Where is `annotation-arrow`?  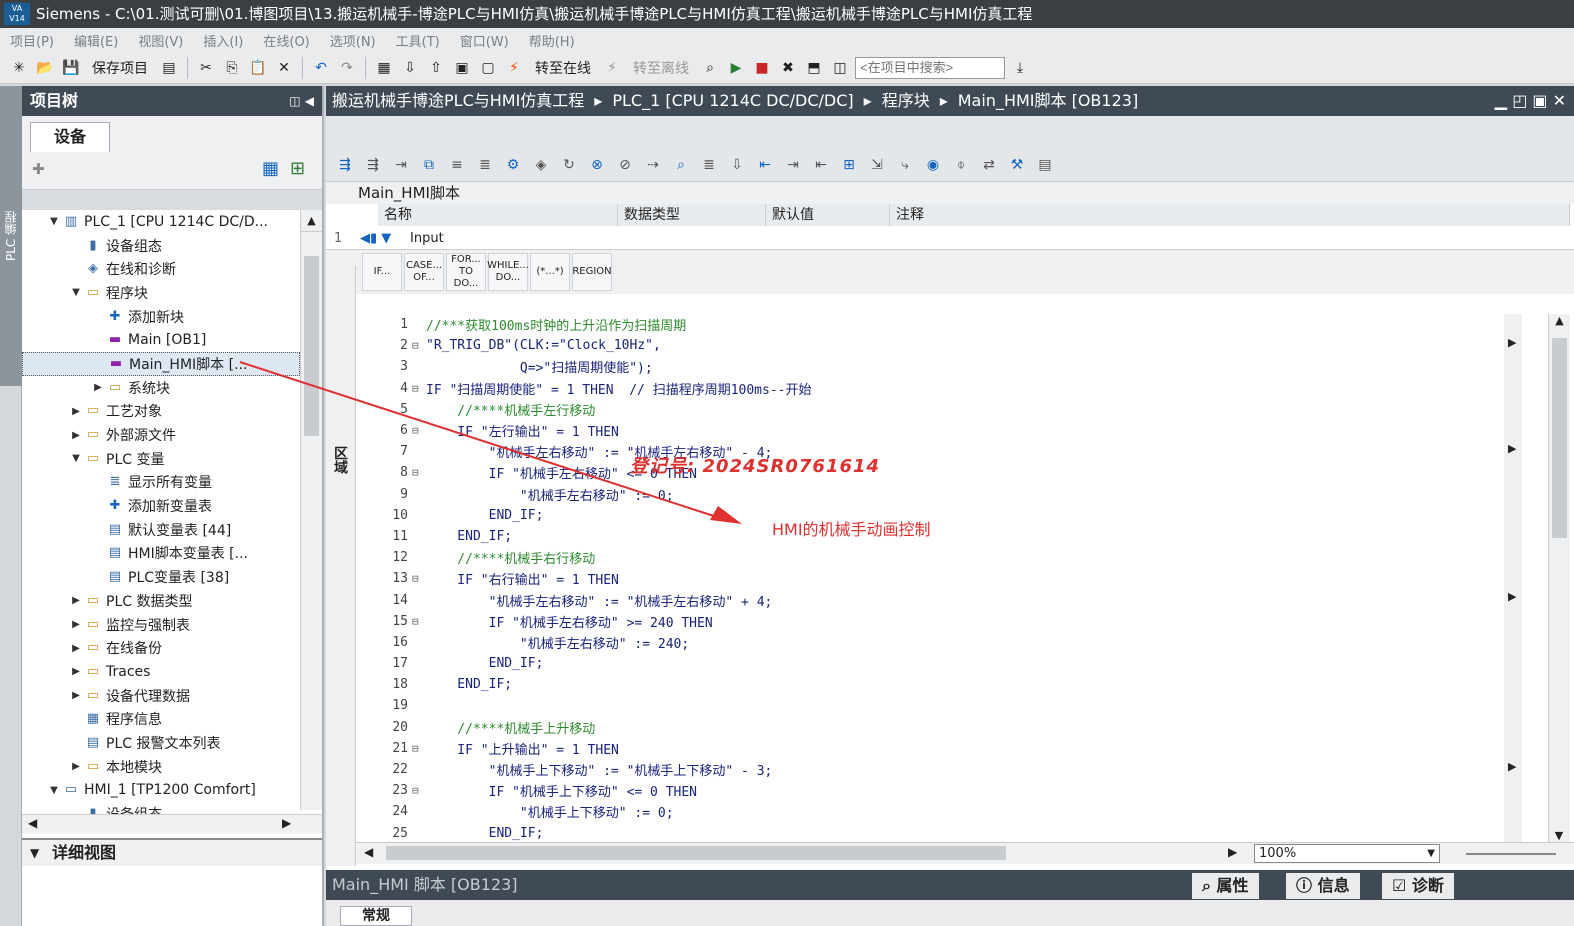 annotation-arrow is located at coordinates (490, 442).